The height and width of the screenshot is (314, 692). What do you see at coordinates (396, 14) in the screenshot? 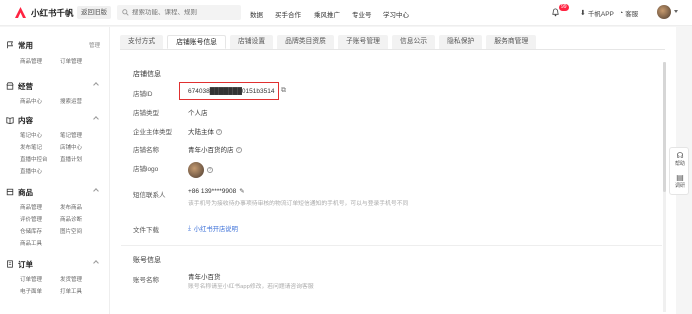
I see `nav-learn: 学习中心` at bounding box center [396, 14].